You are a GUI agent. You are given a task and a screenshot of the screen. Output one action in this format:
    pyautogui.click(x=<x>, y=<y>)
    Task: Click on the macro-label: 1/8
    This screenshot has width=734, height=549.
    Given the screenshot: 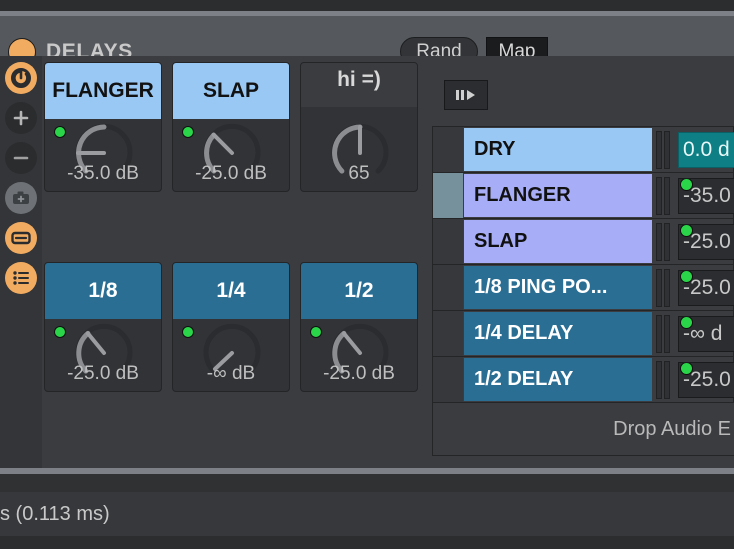 What is the action you would take?
    pyautogui.click(x=103, y=291)
    